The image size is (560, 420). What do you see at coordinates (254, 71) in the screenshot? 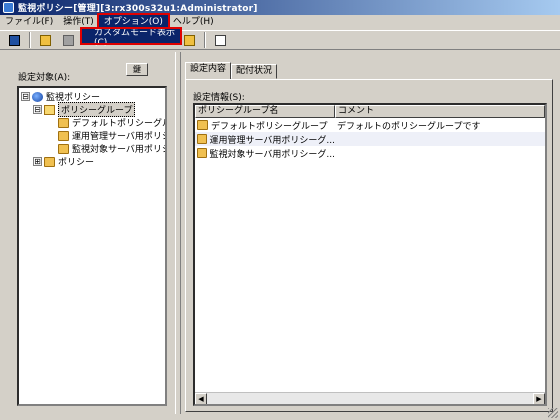
I see `tab-distribution: 配付状況` at bounding box center [254, 71].